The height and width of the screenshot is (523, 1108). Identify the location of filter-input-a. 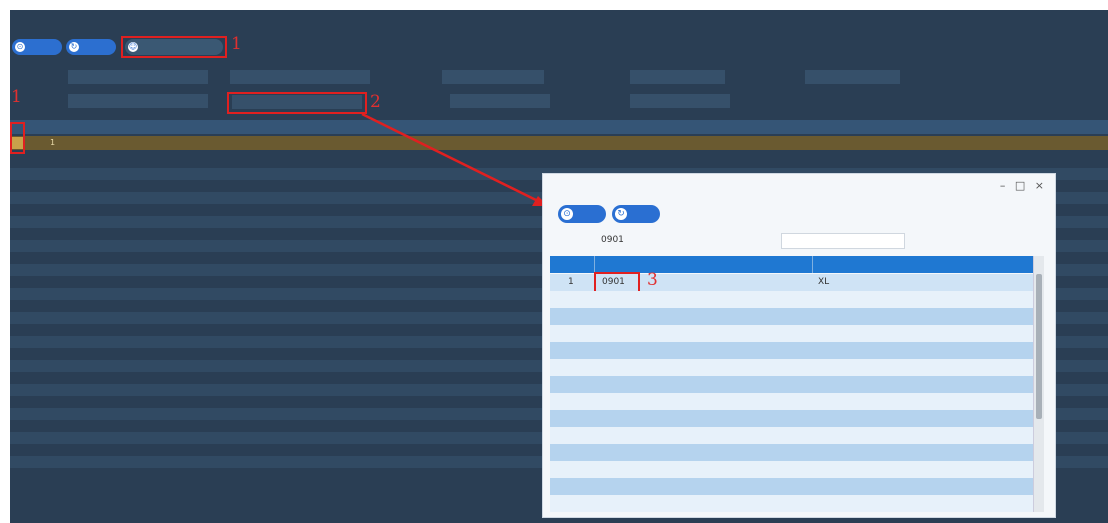
(138, 77).